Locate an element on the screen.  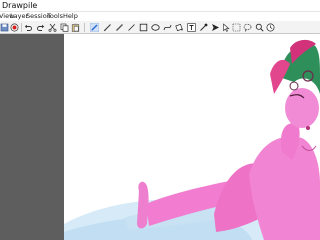
menu-help: Help is located at coordinates (70, 16).